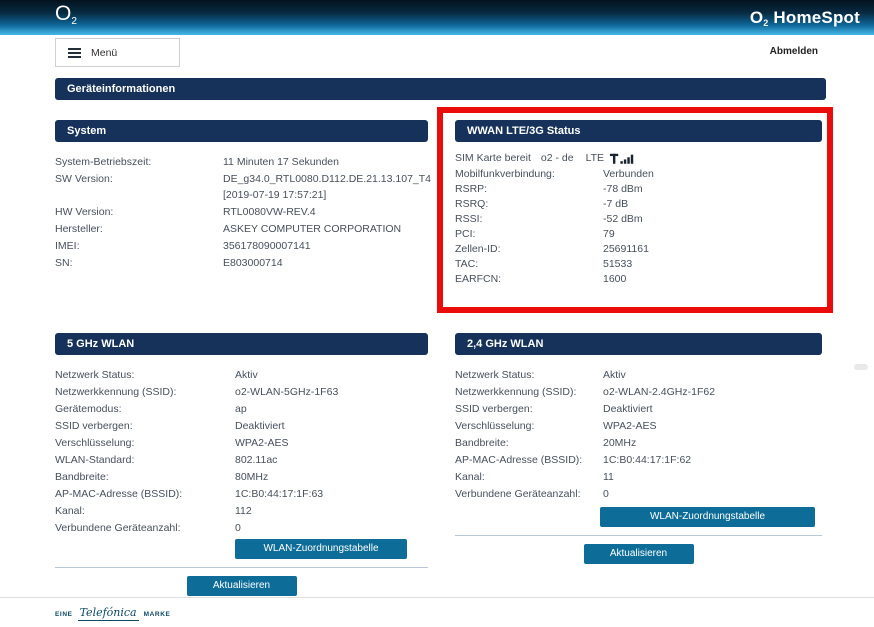 The height and width of the screenshot is (627, 874). I want to click on row-label: TAC:, so click(467, 264).